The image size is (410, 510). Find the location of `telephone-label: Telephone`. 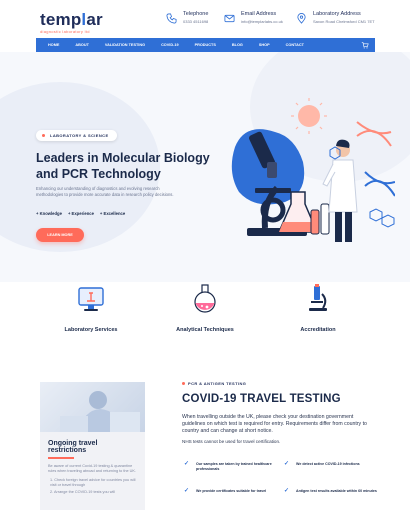

telephone-label: Telephone is located at coordinates (196, 14).